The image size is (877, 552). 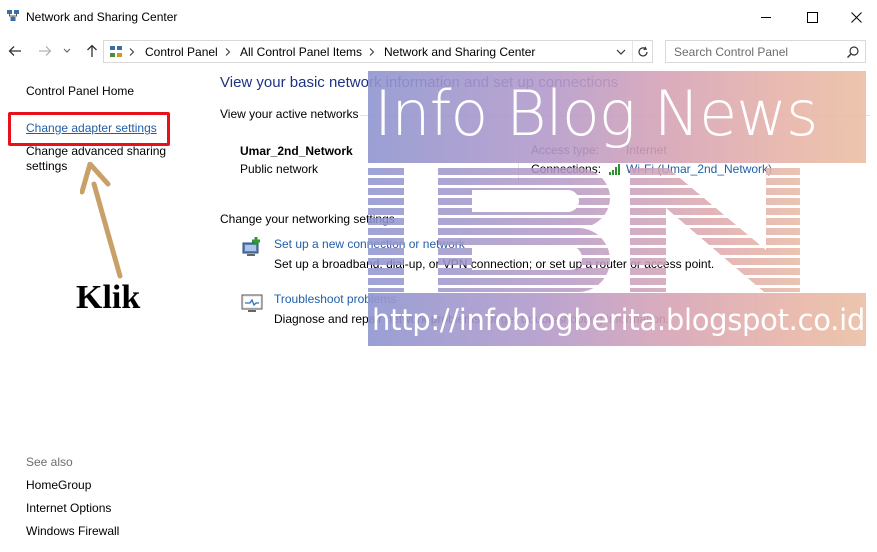 I want to click on setup-connection-link: Set up a new connection or network, so click(x=369, y=244).